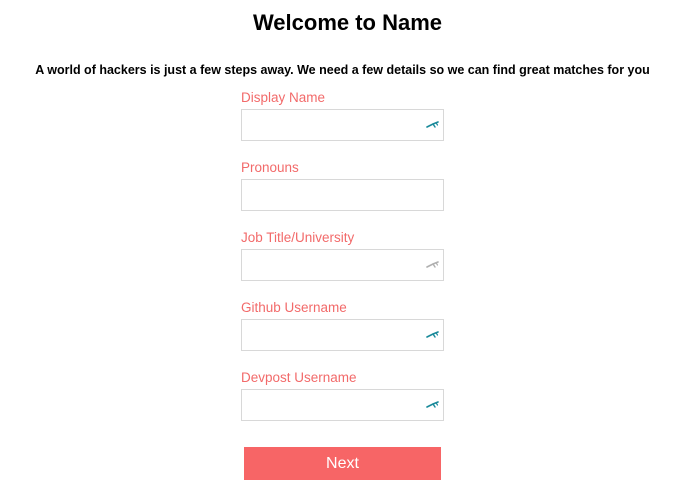 The image size is (695, 494). I want to click on pronouns-input, so click(342, 195).